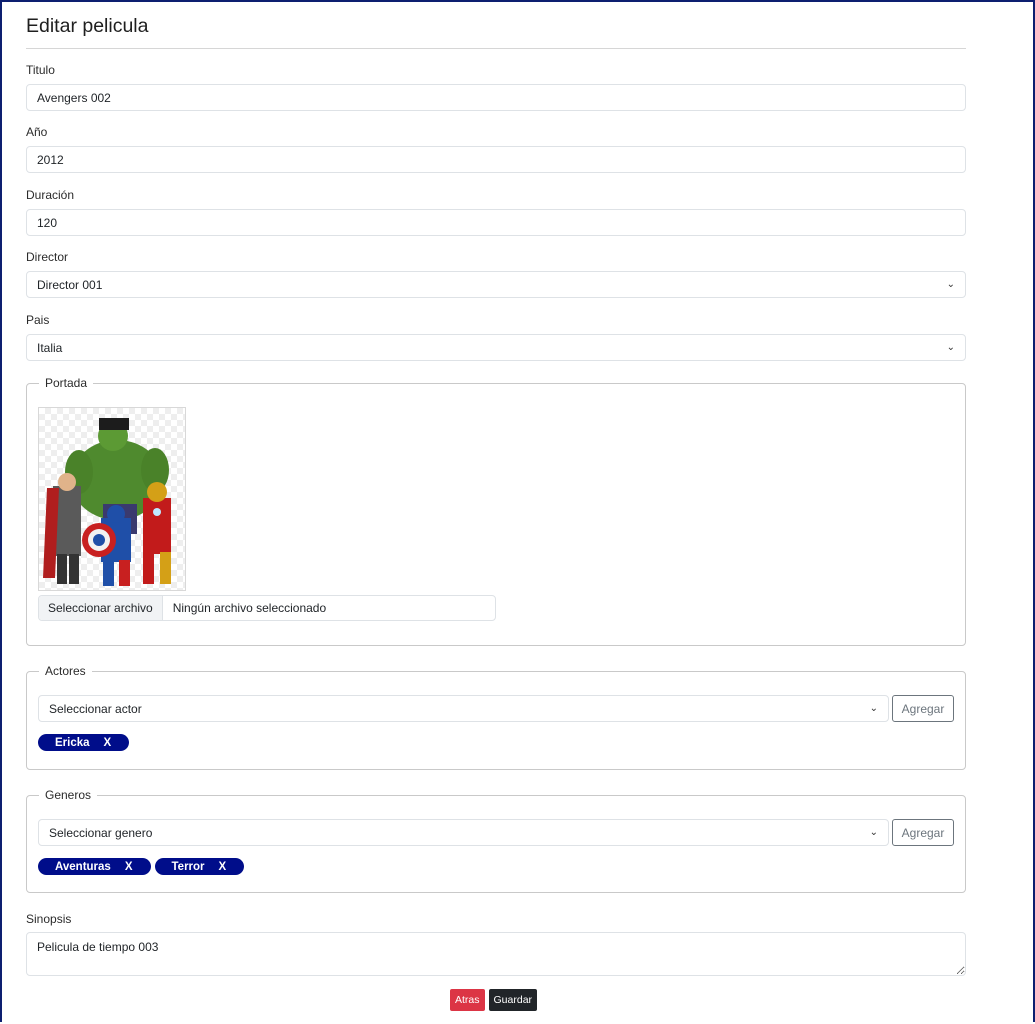 This screenshot has width=1035, height=1024. What do you see at coordinates (101, 608) in the screenshot?
I see `select-file-button: Seleccionar archivo` at bounding box center [101, 608].